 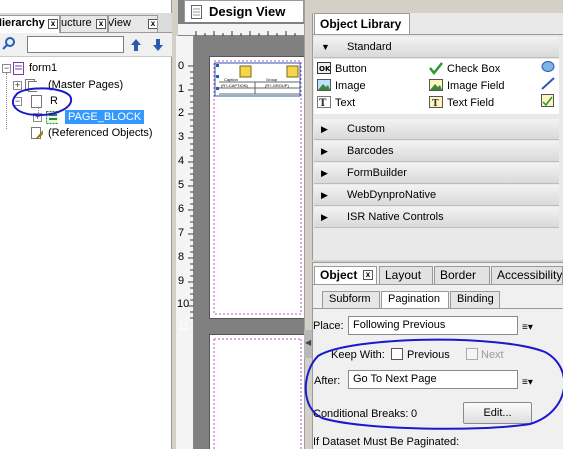 What do you see at coordinates (37, 133) in the screenshot?
I see `referenced-objects-icon` at bounding box center [37, 133].